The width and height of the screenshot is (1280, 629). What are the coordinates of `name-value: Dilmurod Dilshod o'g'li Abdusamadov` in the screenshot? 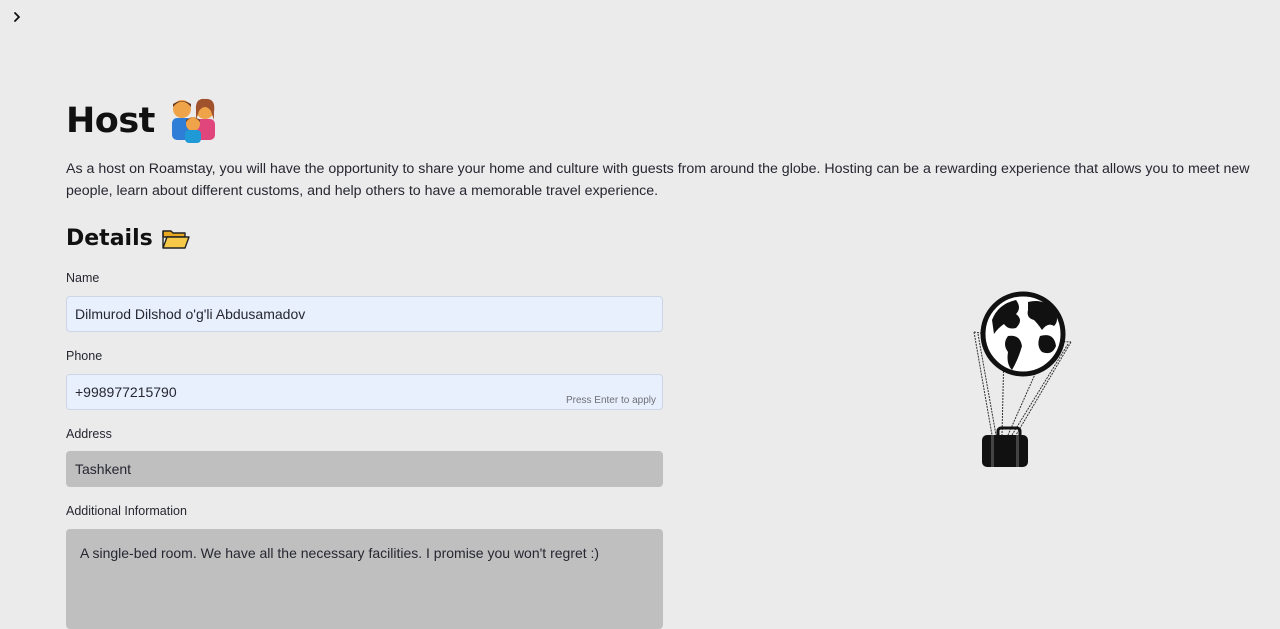 It's located at (190, 314).